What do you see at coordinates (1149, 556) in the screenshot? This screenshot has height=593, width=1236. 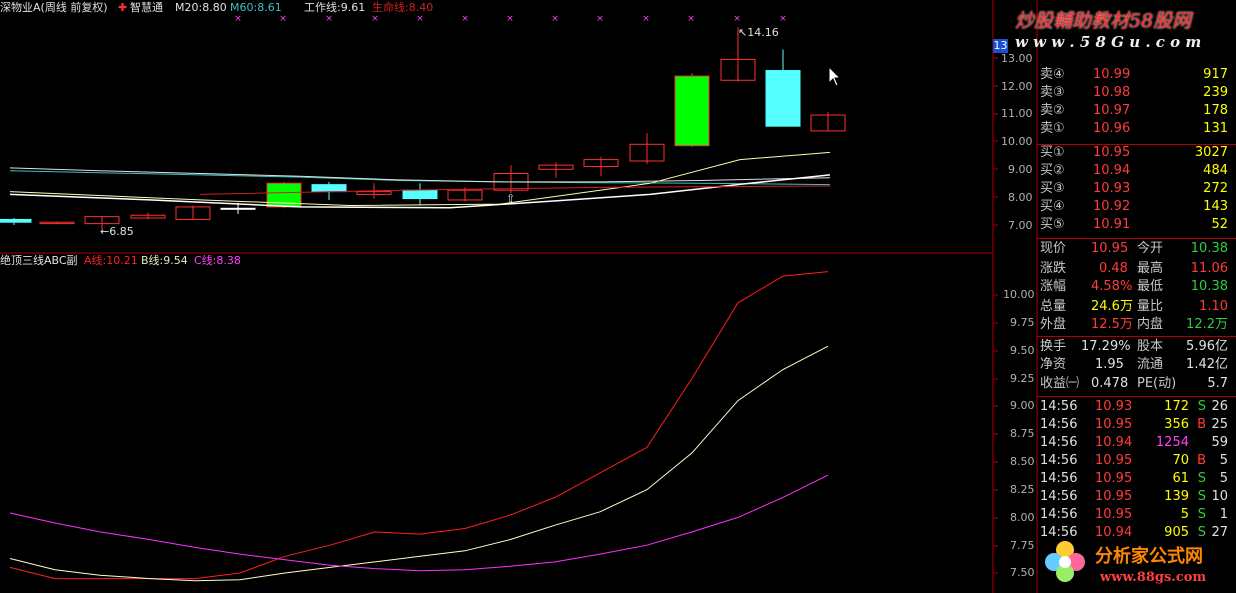 I see `watermark-88gs-title: 分析家公式网` at bounding box center [1149, 556].